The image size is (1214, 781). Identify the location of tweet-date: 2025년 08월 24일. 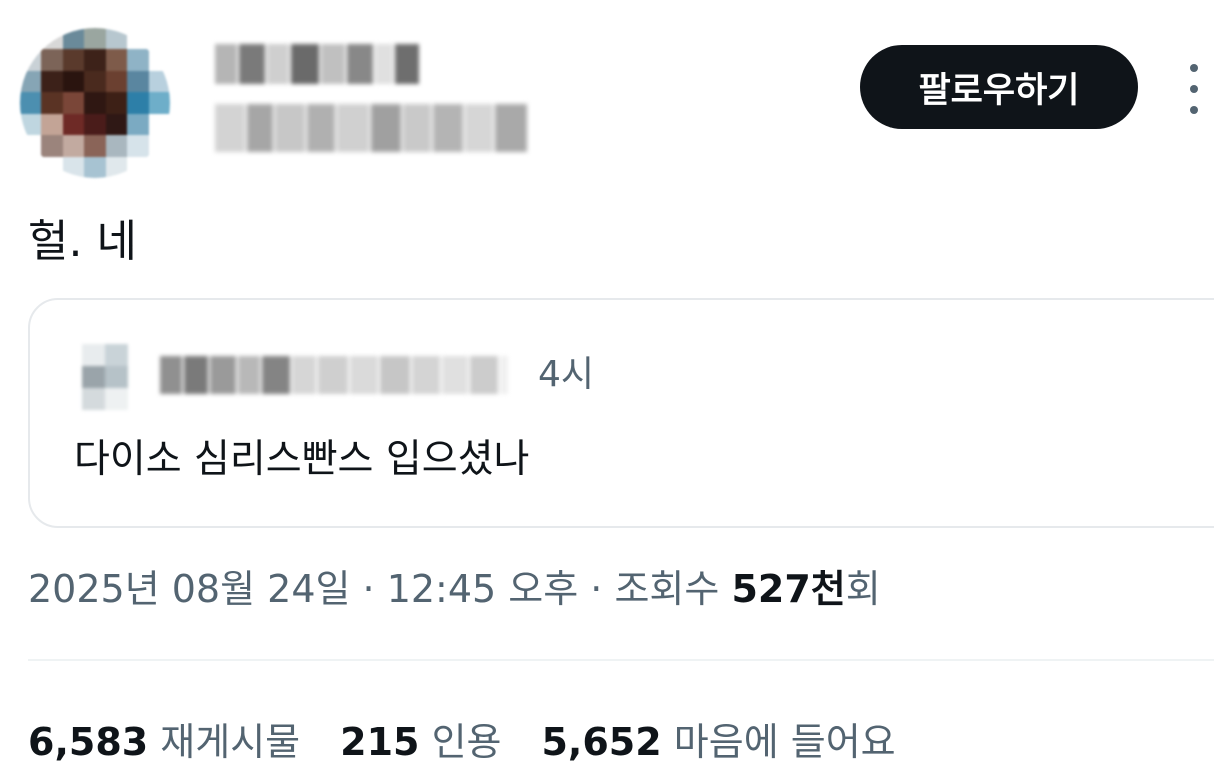
(189, 589).